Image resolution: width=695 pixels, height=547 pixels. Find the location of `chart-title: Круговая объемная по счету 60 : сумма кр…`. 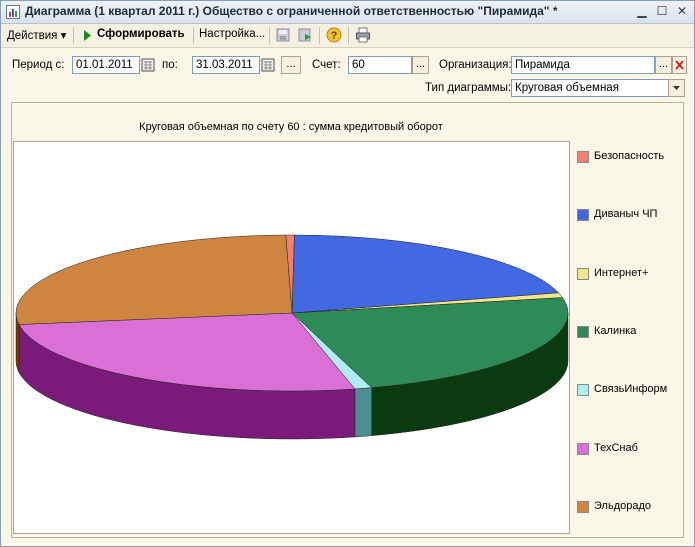

chart-title: Круговая объемная по счету 60 : сумма кр… is located at coordinates (291, 127).